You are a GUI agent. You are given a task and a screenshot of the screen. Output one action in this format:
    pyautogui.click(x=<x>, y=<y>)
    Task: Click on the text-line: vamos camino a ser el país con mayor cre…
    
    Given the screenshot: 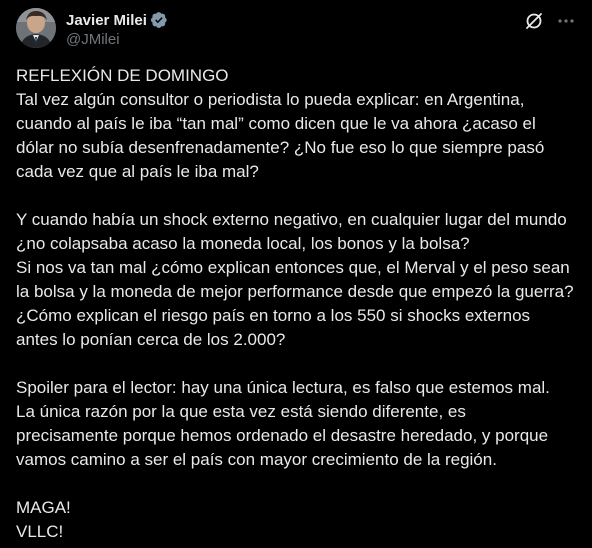 What is the action you would take?
    pyautogui.click(x=256, y=459)
    